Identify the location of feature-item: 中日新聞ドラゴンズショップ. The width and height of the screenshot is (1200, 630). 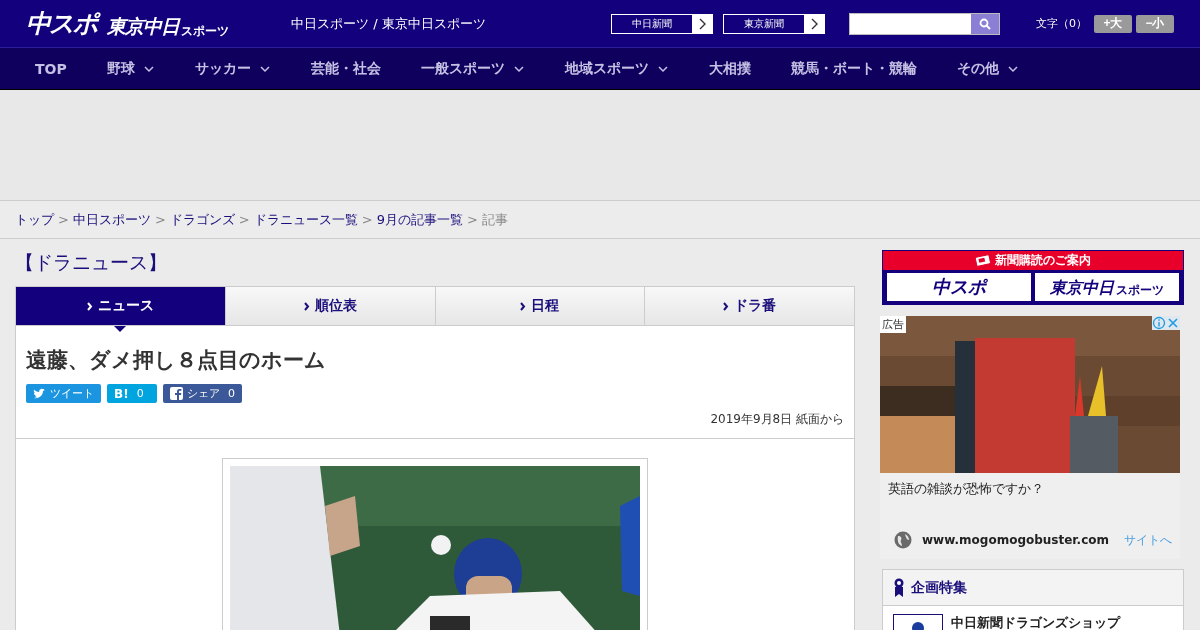
(1033, 618).